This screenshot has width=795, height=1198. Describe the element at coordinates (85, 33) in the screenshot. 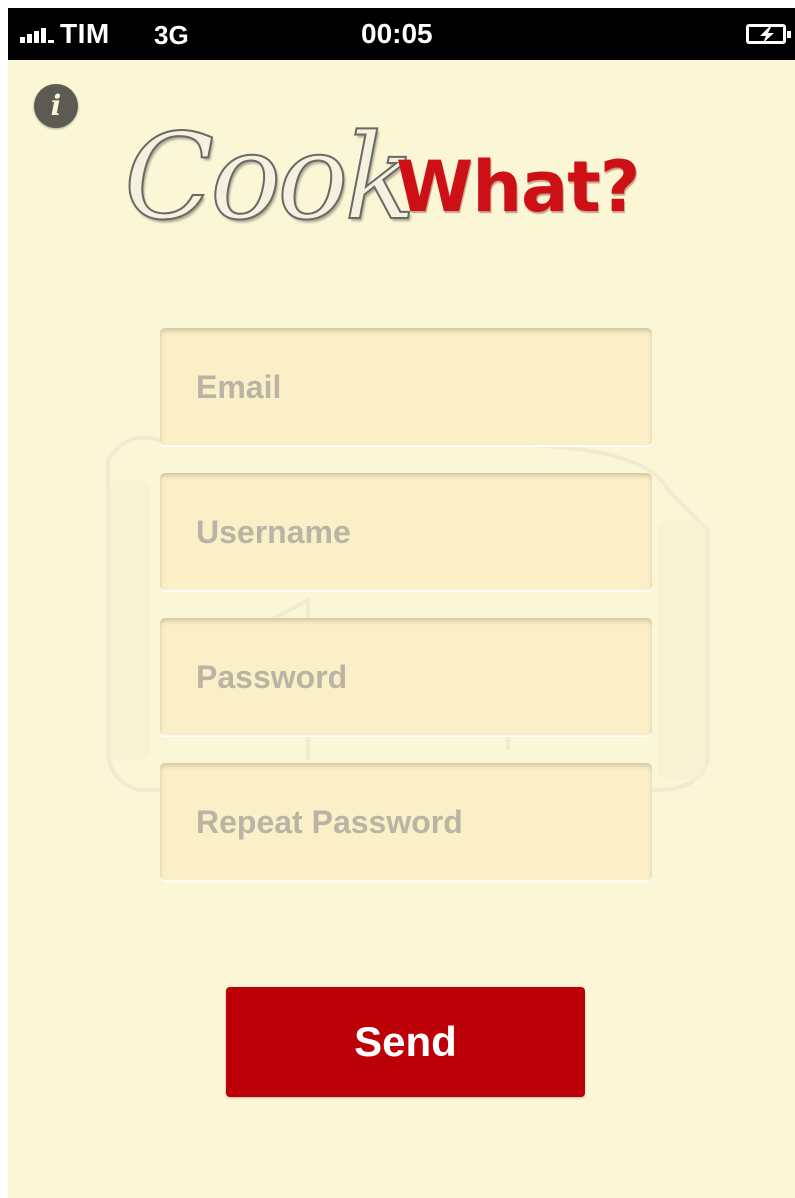

I see `carrier-name: TIM` at that location.